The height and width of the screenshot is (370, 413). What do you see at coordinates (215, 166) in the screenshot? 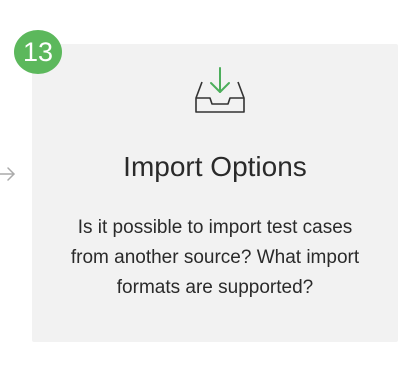
I see `card-title: Import Options` at bounding box center [215, 166].